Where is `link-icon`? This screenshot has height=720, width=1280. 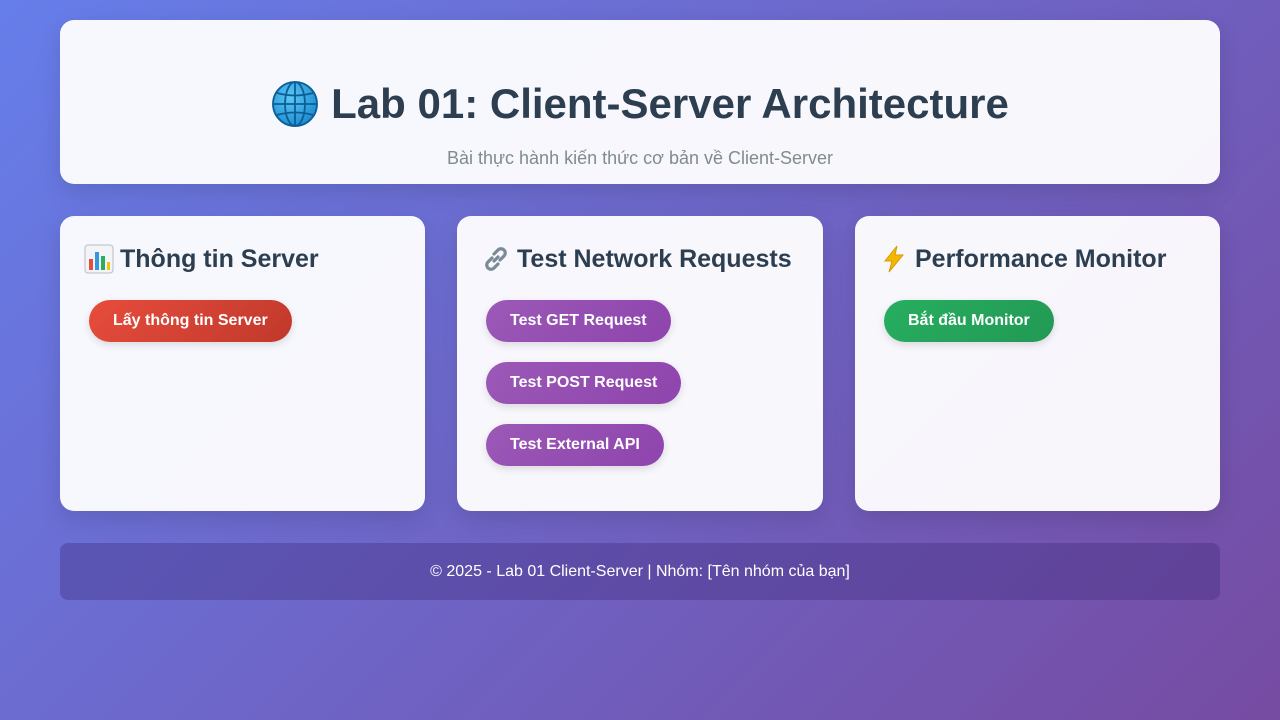 link-icon is located at coordinates (496, 259).